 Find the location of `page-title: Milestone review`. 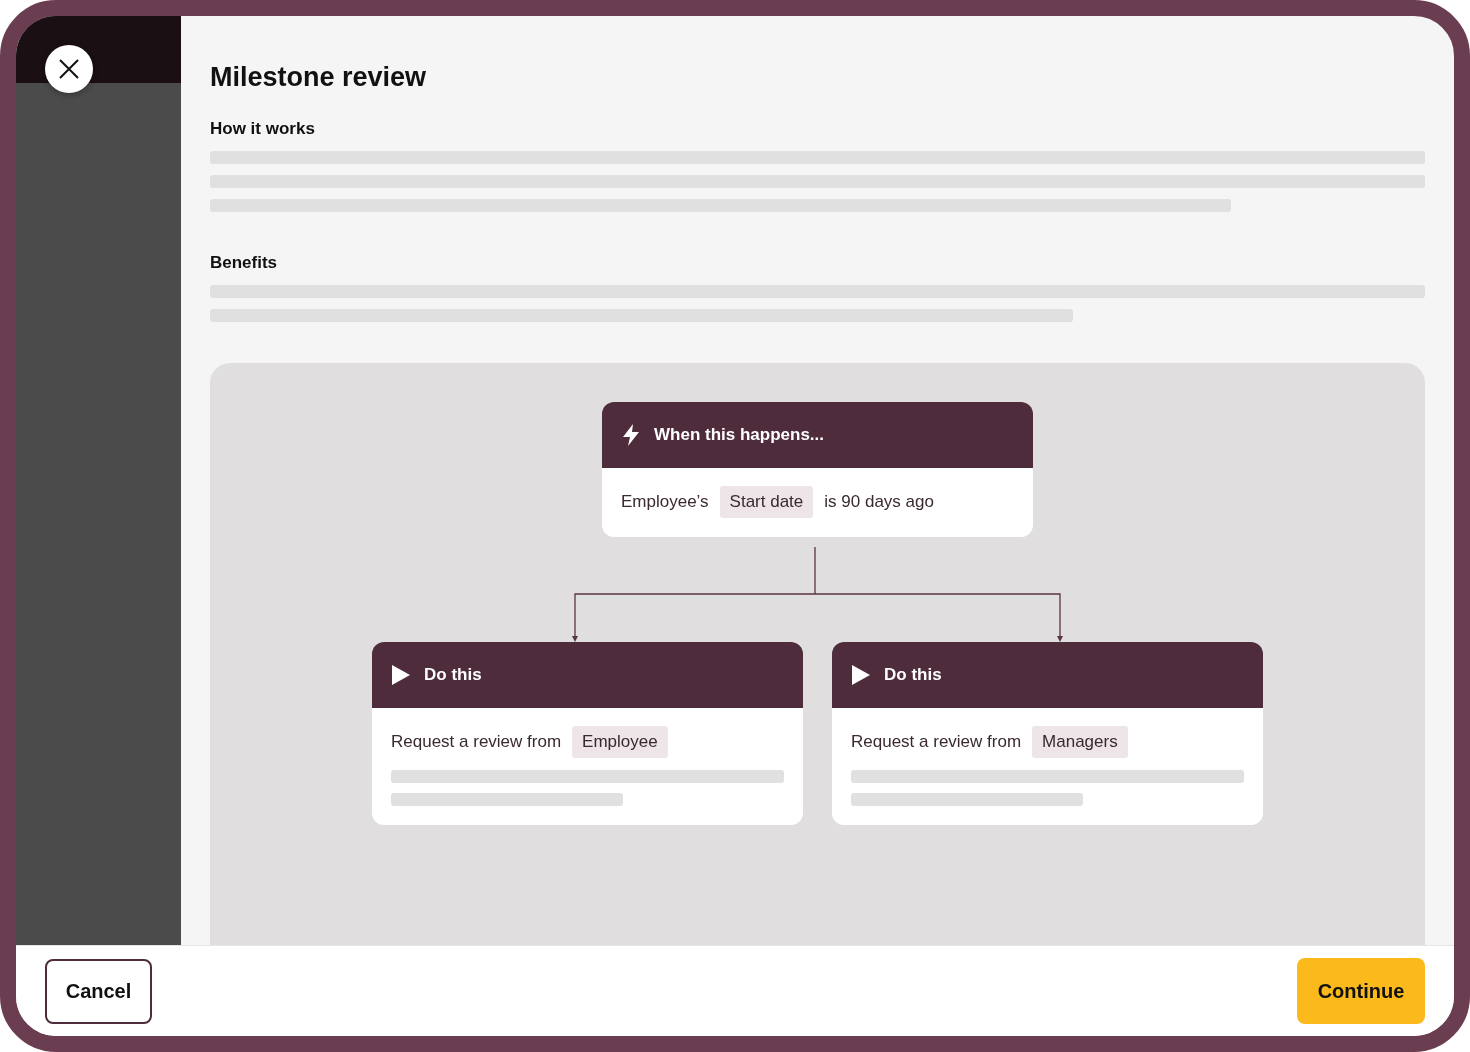

page-title: Milestone review is located at coordinates (319, 77).